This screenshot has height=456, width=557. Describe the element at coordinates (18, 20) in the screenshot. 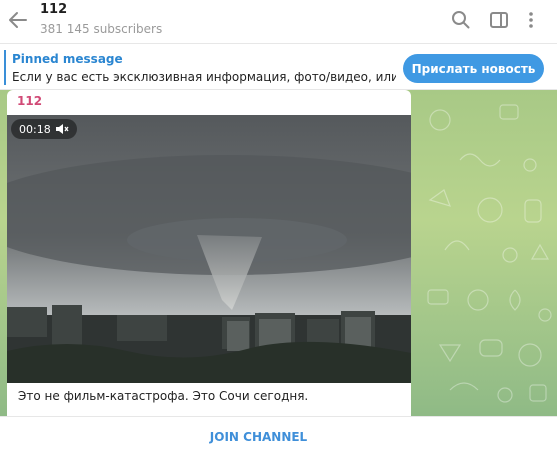

I see `back-arrow-icon` at that location.